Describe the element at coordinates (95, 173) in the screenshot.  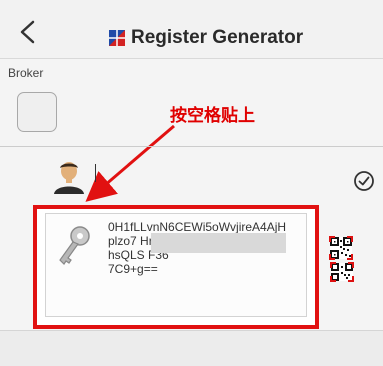
I see `text-caret` at that location.